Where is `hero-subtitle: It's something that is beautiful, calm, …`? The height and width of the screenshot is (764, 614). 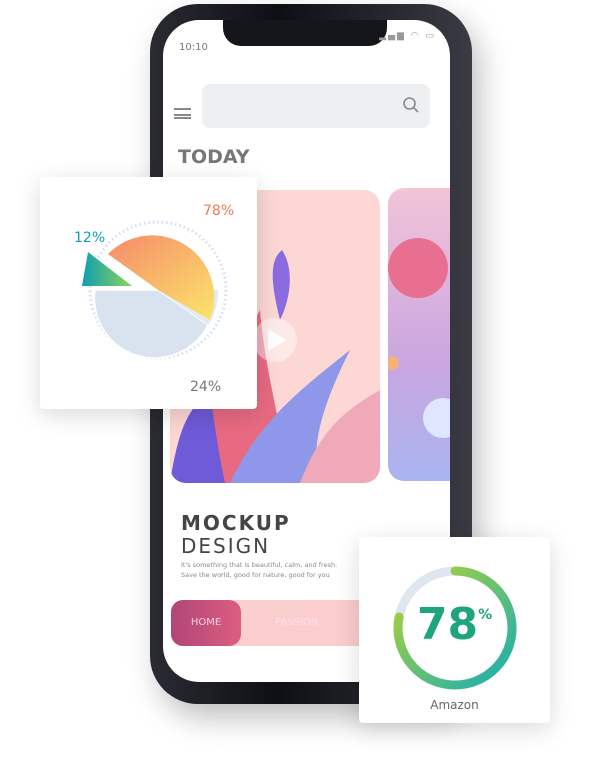 hero-subtitle: It's something that is beautiful, calm, … is located at coordinates (259, 570).